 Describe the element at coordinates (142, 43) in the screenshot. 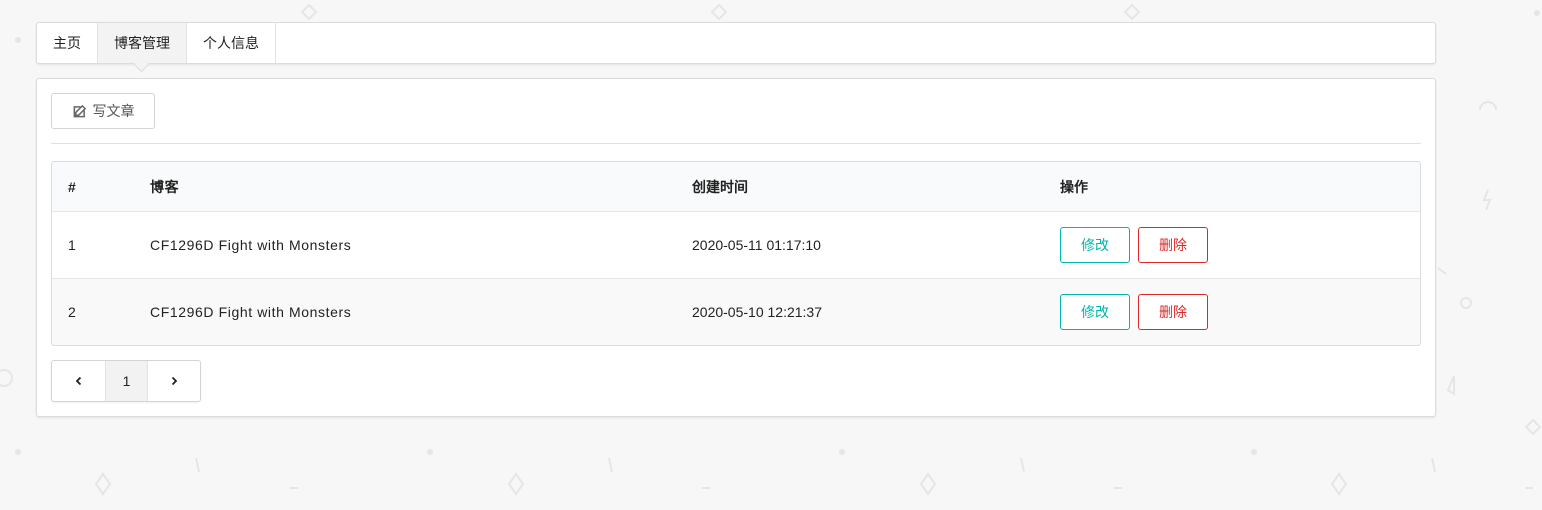

I see `tab-blog-management: 博客管理` at that location.